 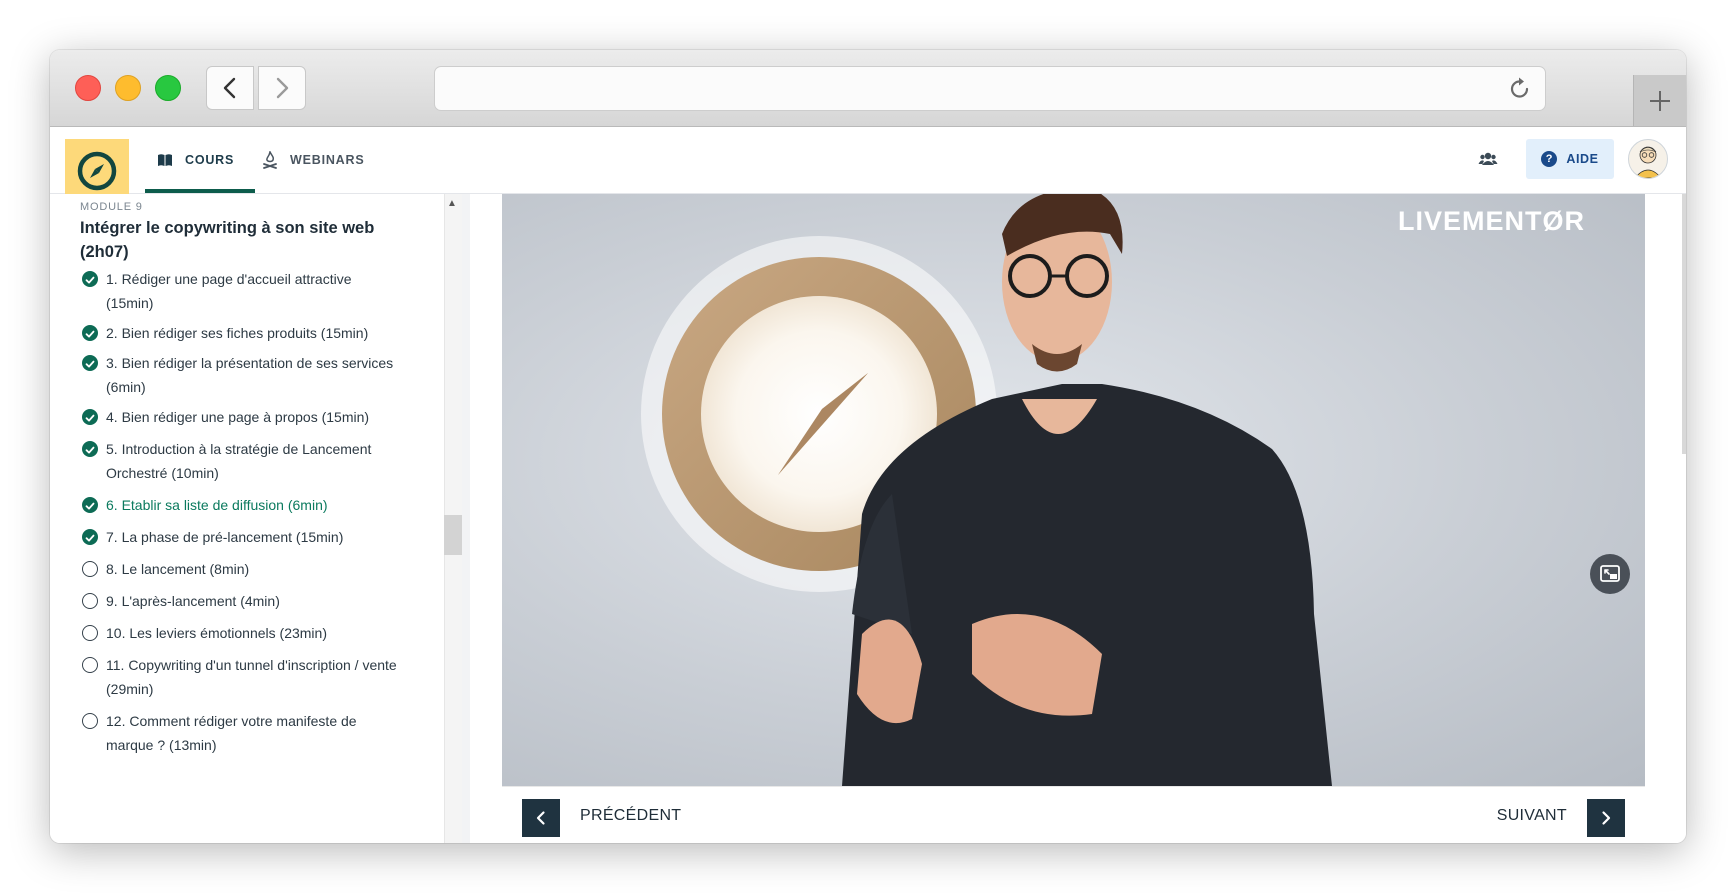 I want to click on maximize-window-button, so click(x=168, y=88).